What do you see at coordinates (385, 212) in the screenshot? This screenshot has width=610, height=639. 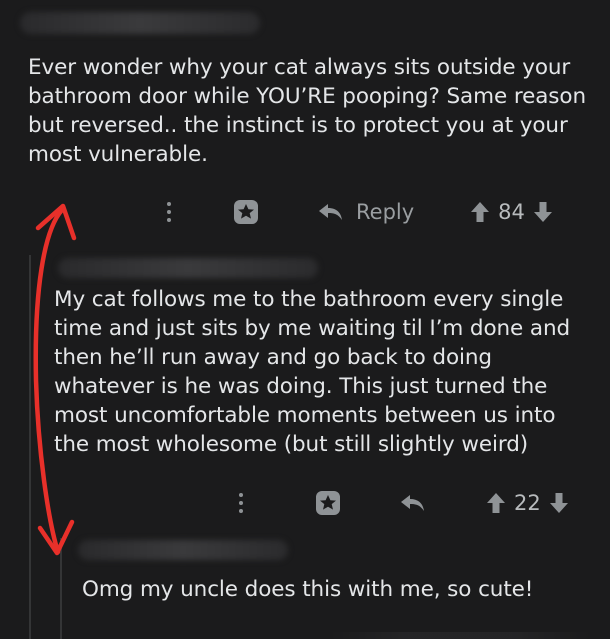 I see `reply-button: Reply` at bounding box center [385, 212].